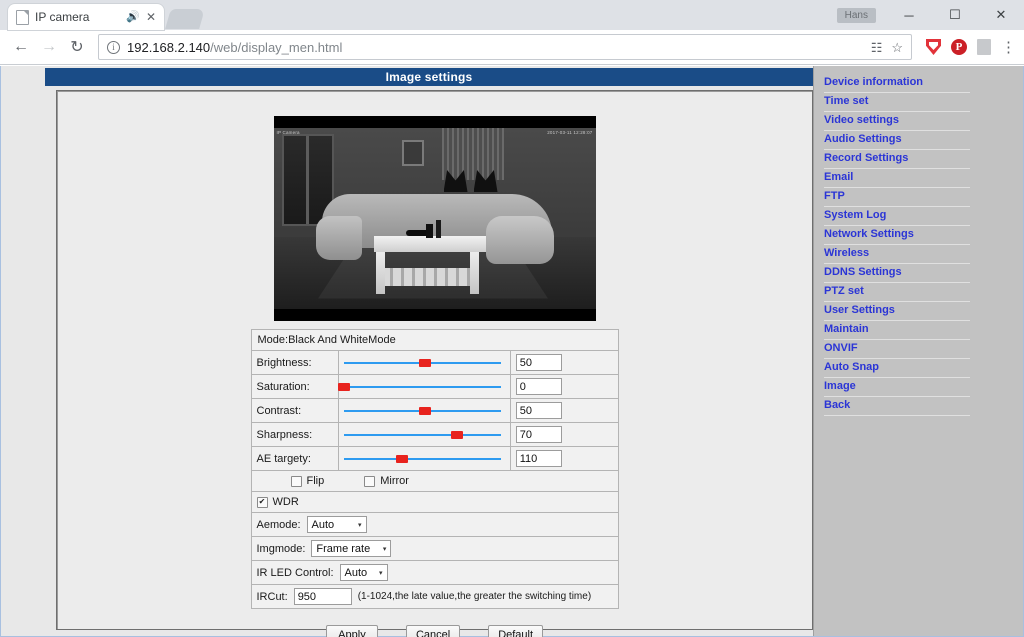  What do you see at coordinates (185, 19) in the screenshot?
I see `new-tab-button` at bounding box center [185, 19].